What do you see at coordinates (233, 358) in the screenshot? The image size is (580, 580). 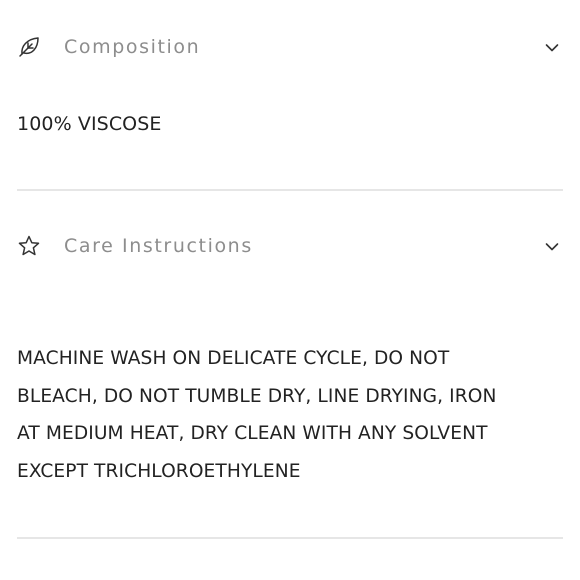 I see `care-line: MACHINE WASH ON DELICATE CYCLE, DO NOT` at bounding box center [233, 358].